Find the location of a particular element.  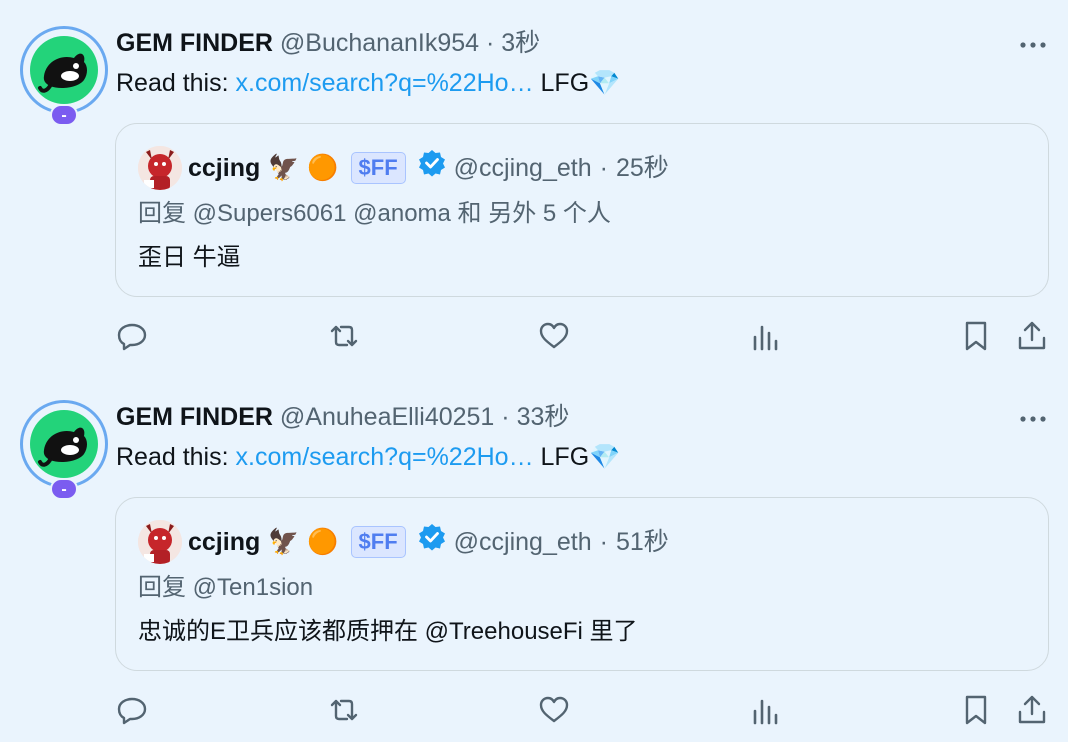

quote-header: ccjing 🦅 🟠 $FF @ccjing_eth · 25秒 is located at coordinates (428, 168).